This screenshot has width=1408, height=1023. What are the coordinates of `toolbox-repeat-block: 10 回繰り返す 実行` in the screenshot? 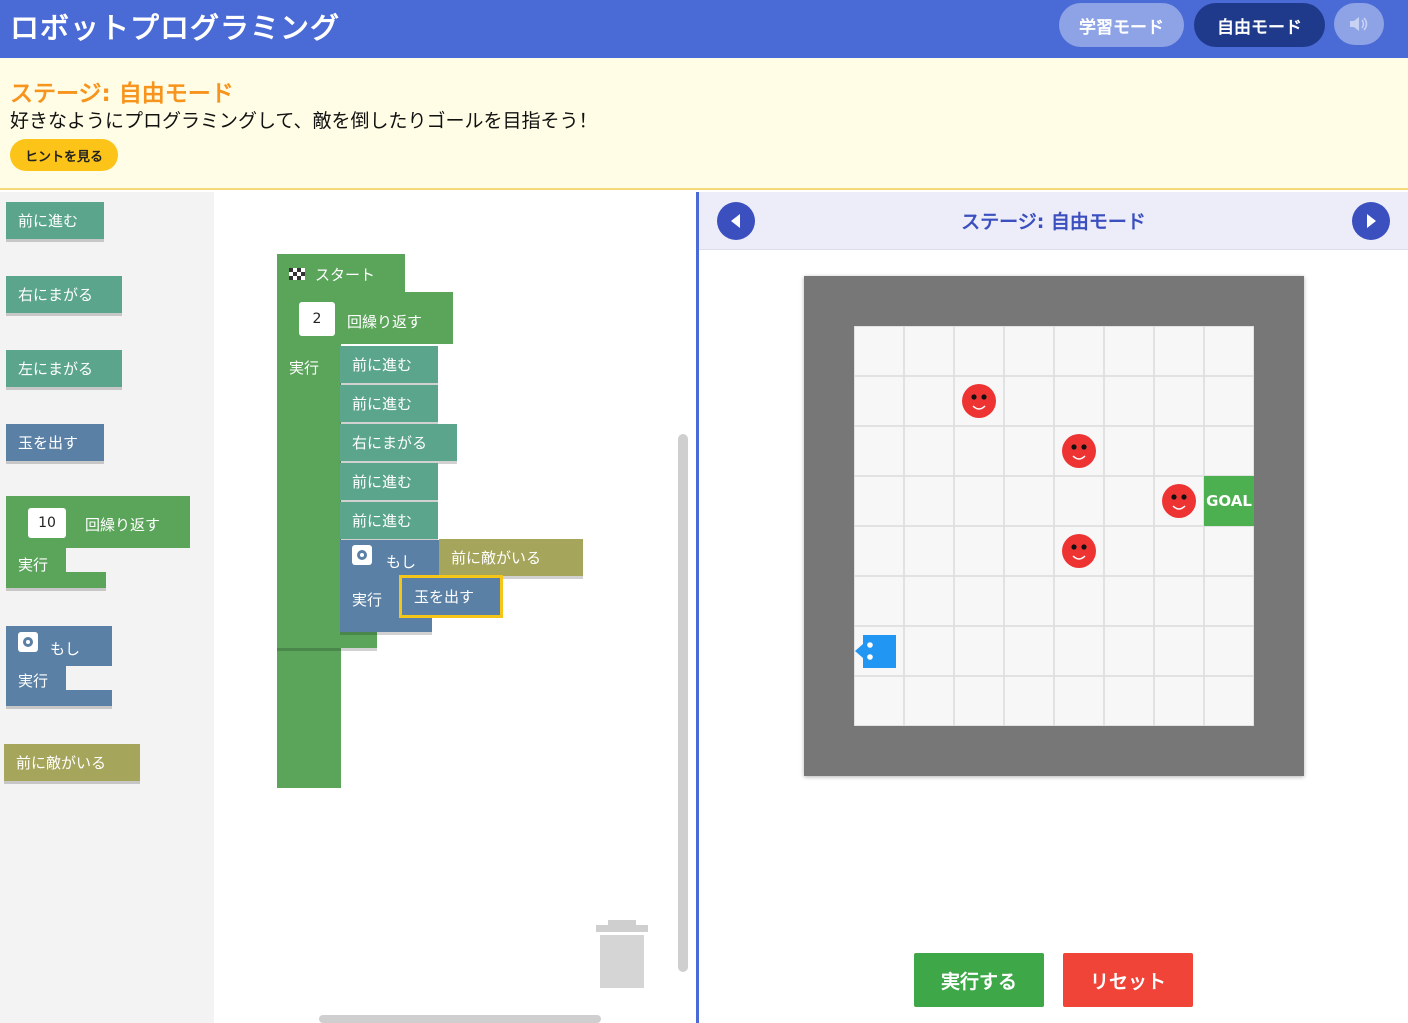 It's located at (98, 543).